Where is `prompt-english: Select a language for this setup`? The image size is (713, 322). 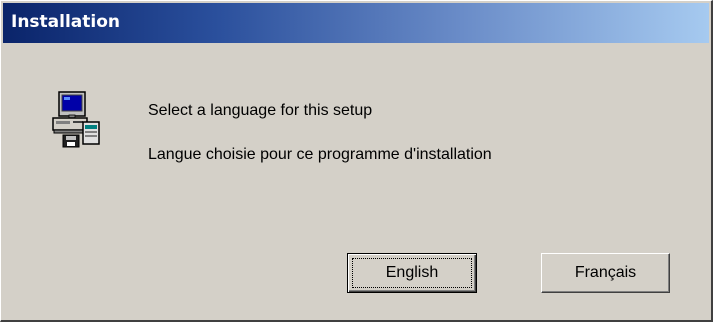
prompt-english: Select a language for this setup is located at coordinates (260, 110).